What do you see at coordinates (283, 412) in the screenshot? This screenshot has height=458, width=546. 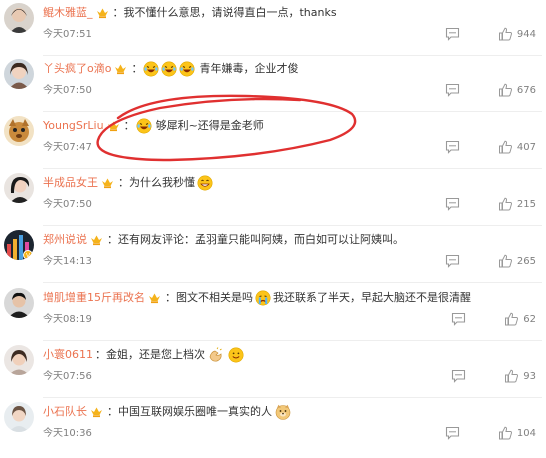 I see `doge-emoji-icon` at bounding box center [283, 412].